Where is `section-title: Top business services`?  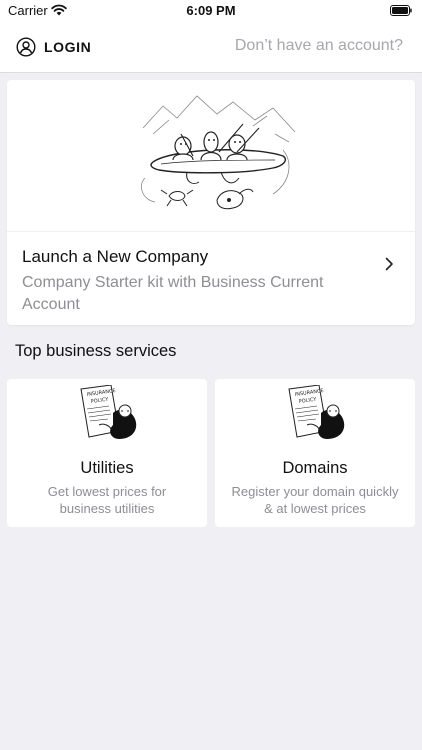 section-title: Top business services is located at coordinates (96, 351).